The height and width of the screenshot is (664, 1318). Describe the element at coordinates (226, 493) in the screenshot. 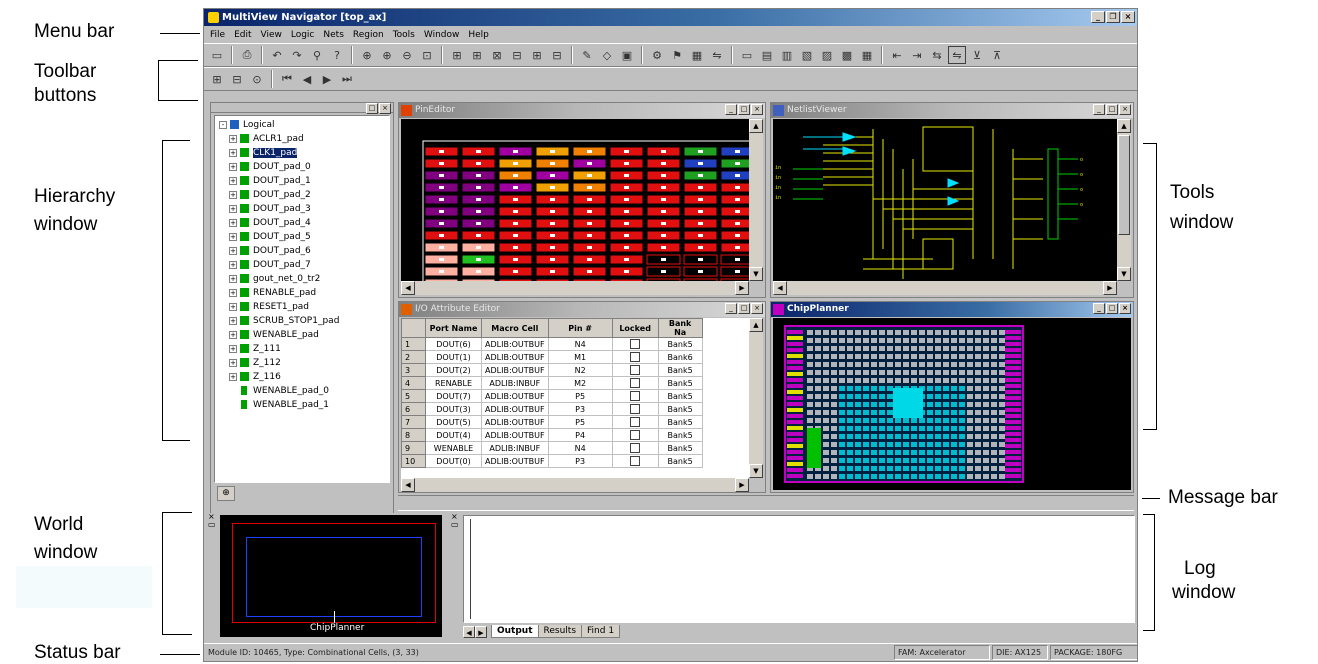

I see `tab-search-icon: ⊕` at that location.